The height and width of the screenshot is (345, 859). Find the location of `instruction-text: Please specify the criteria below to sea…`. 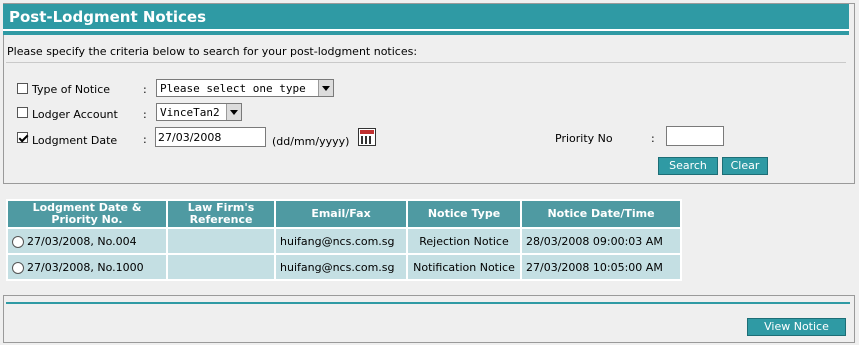

instruction-text: Please specify the criteria below to sea… is located at coordinates (212, 51).